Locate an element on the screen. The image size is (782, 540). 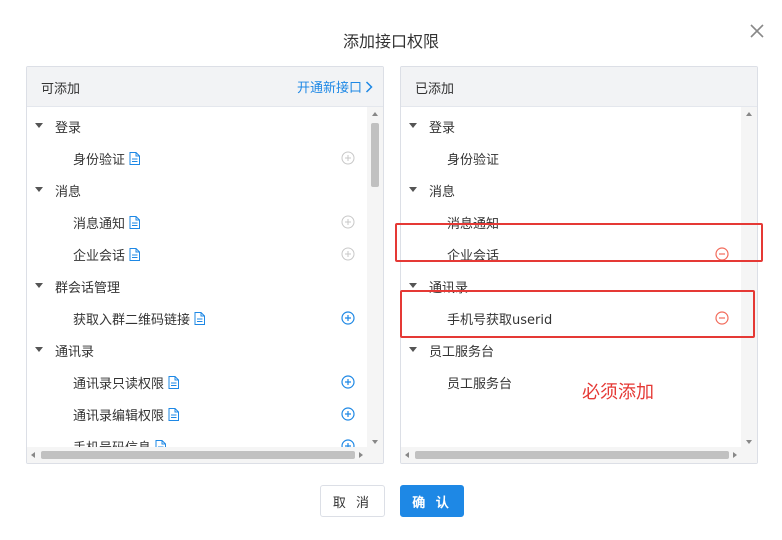
cancel-button: 取 消 is located at coordinates (352, 501).